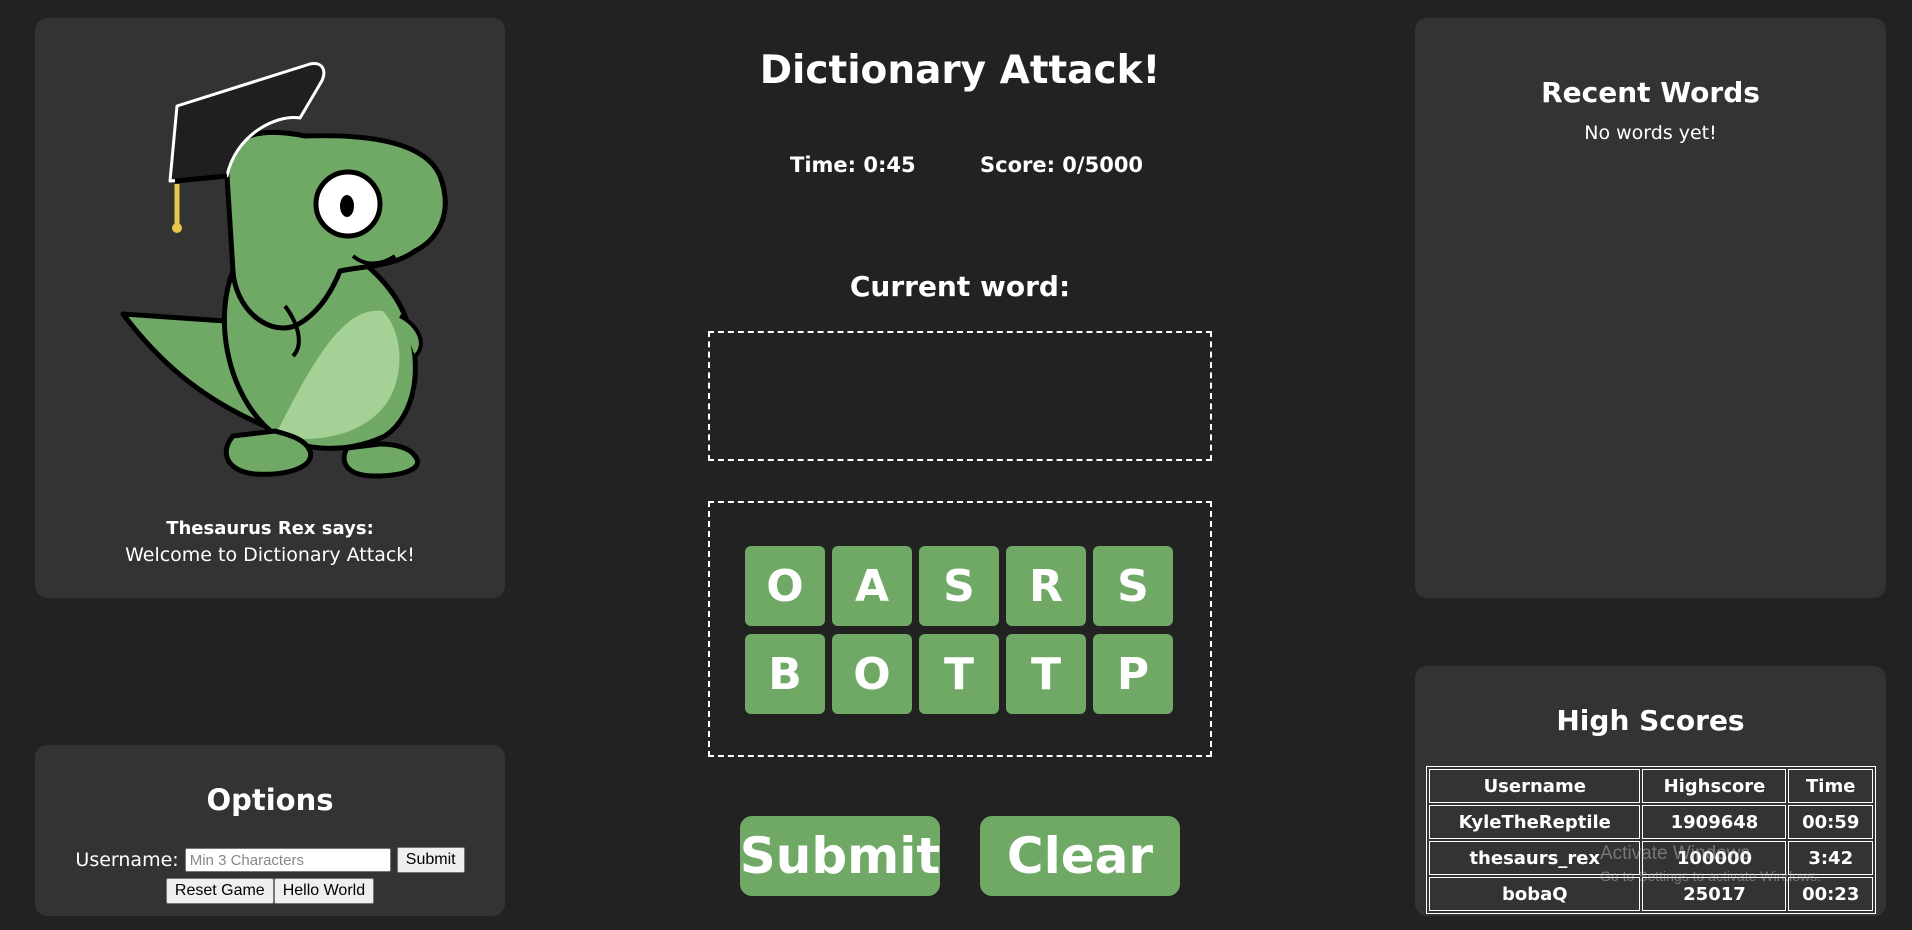 This screenshot has width=1912, height=930. What do you see at coordinates (284, 270) in the screenshot?
I see `thesaurus-rex-dino-image` at bounding box center [284, 270].